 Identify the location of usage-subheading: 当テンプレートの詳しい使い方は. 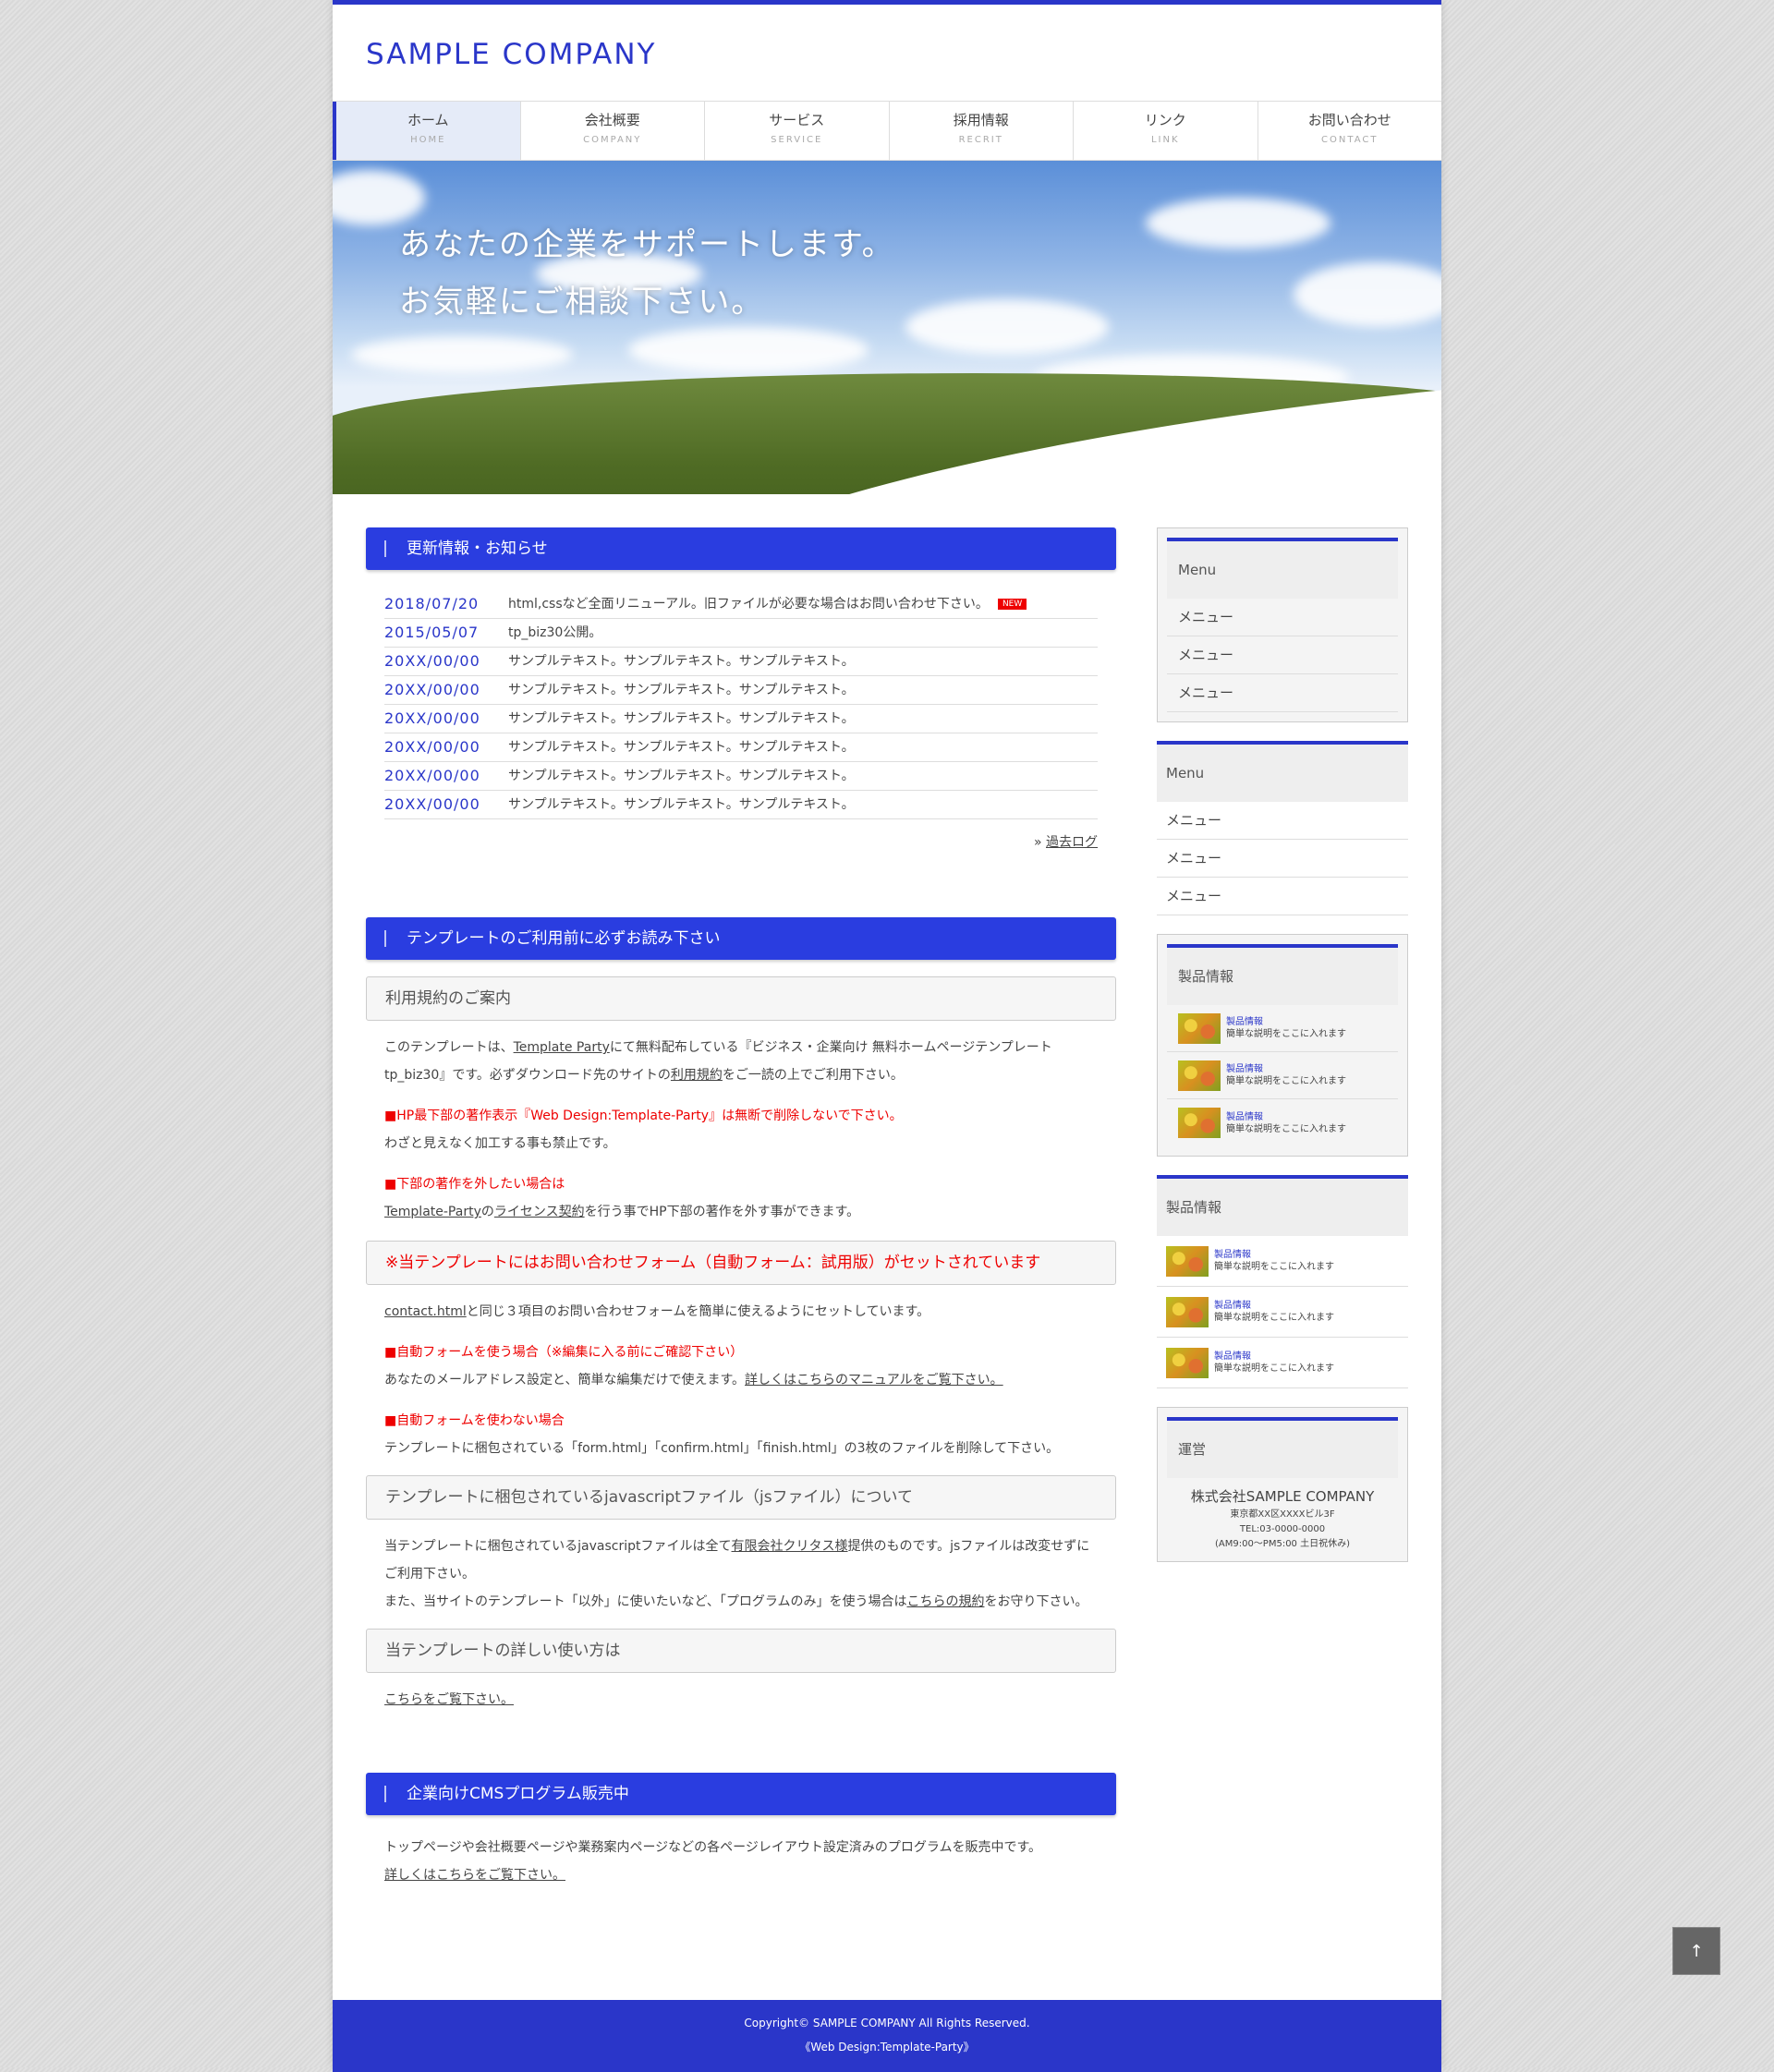
(741, 1652).